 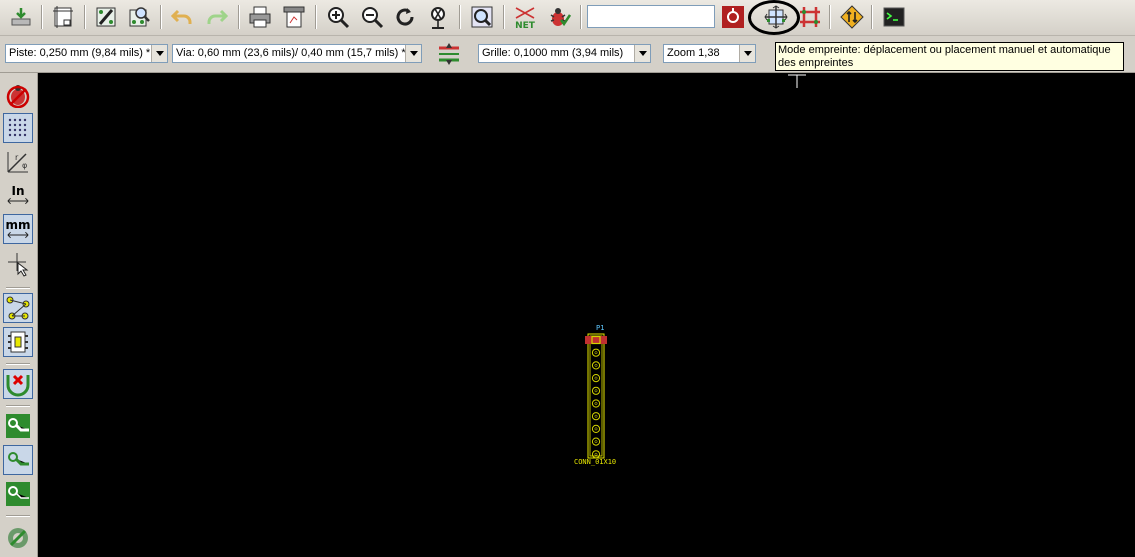 I want to click on pad-4-hole, so click(x=596, y=378).